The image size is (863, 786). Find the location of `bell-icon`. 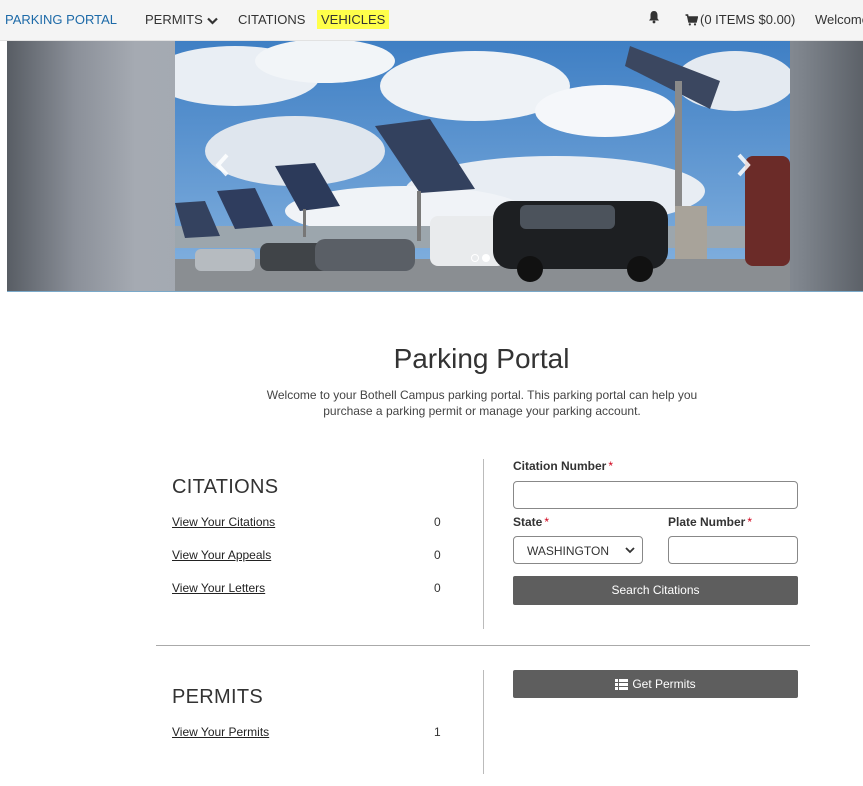

bell-icon is located at coordinates (654, 17).